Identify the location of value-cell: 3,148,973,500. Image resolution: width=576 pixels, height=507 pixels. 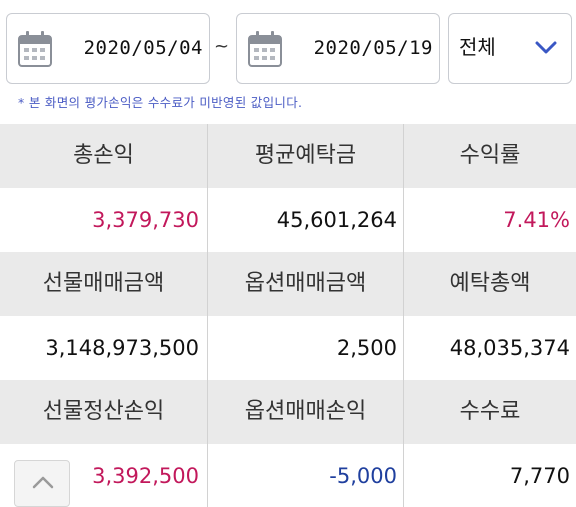
(104, 348).